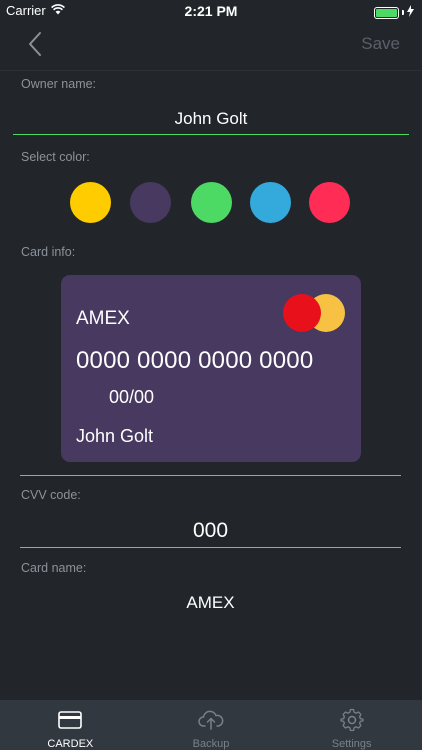 This screenshot has width=422, height=750. I want to click on color-swatch-purple, so click(150, 202).